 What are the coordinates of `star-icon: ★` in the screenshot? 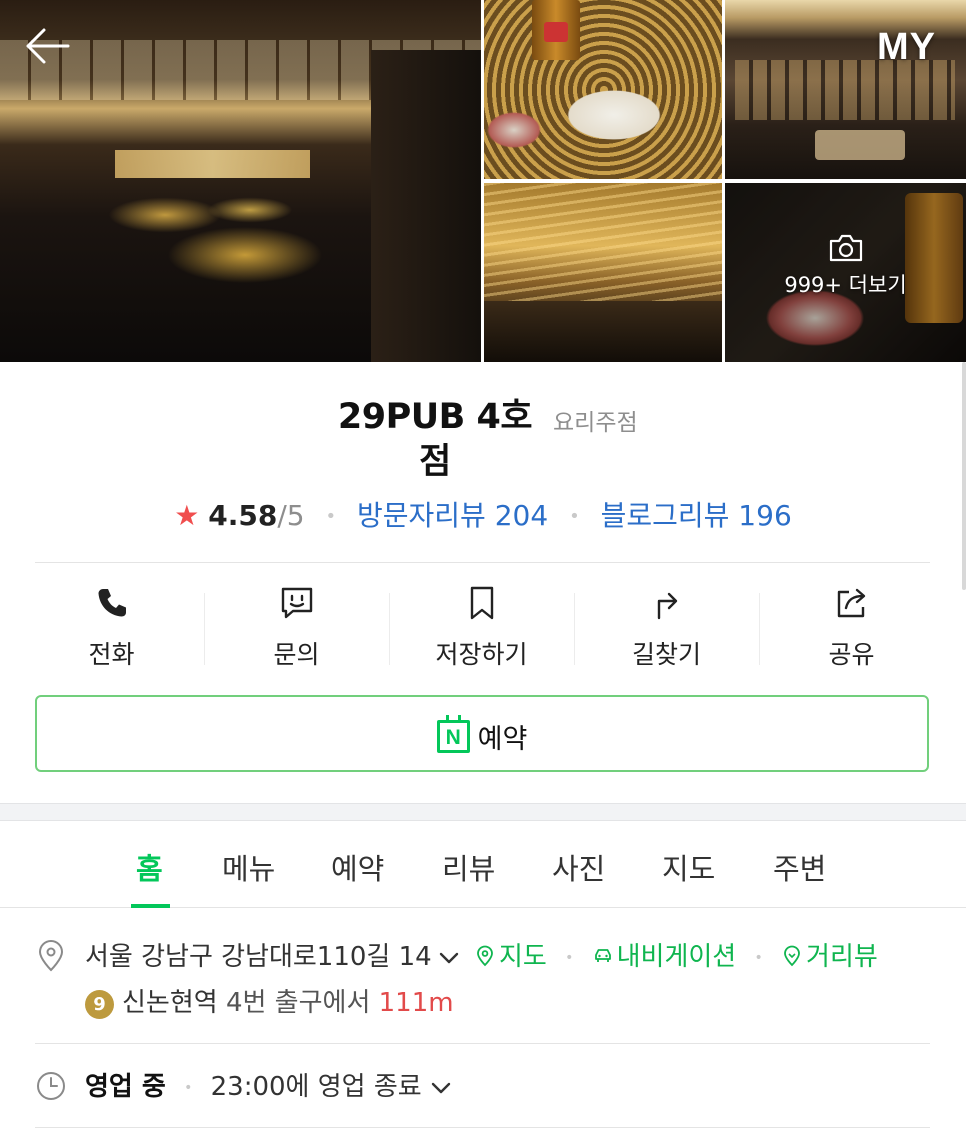 It's located at (187, 515).